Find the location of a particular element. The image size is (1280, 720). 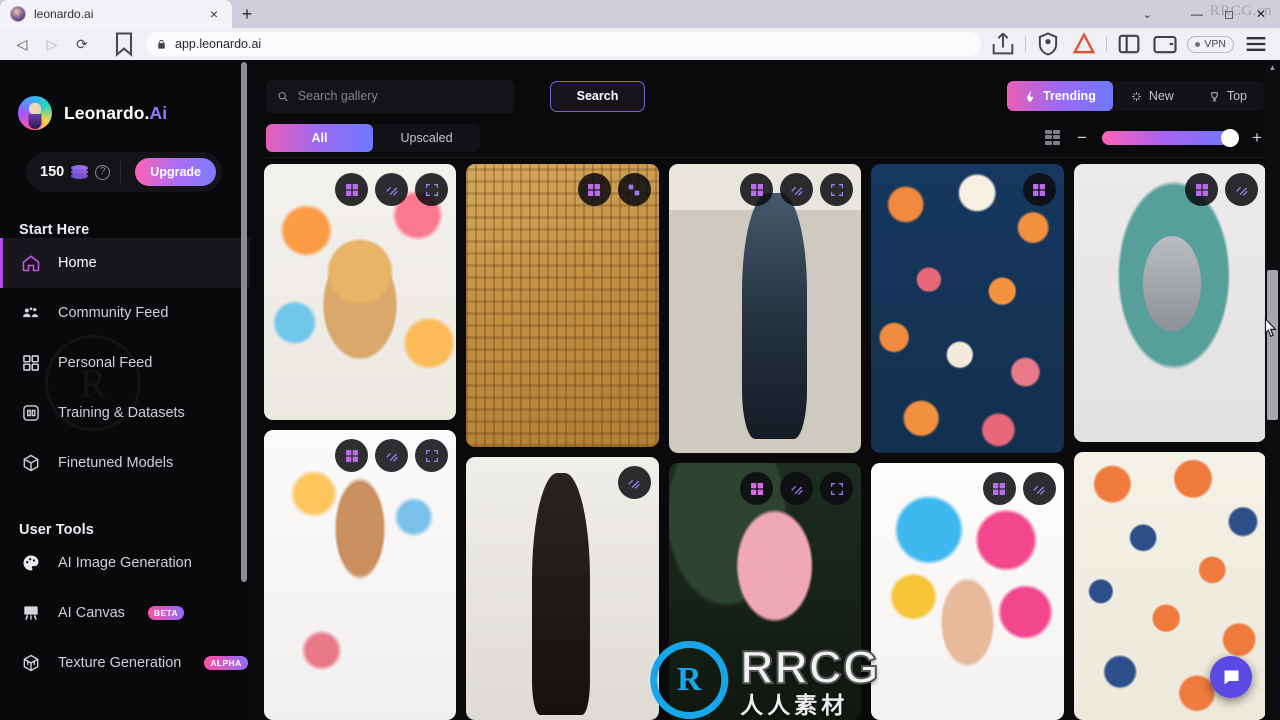

vpn-status-pill: VPN is located at coordinates (1210, 44).